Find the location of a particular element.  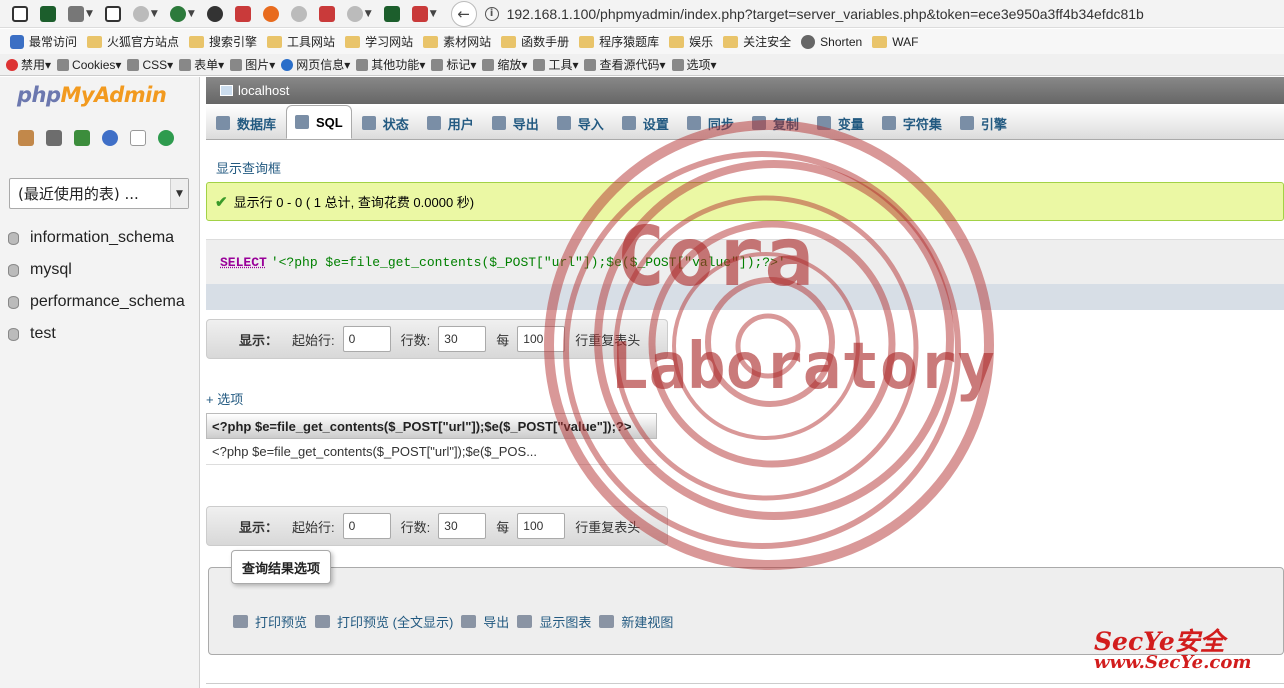

dev-menu-cookies: Cookies ▾ is located at coordinates (89, 65).